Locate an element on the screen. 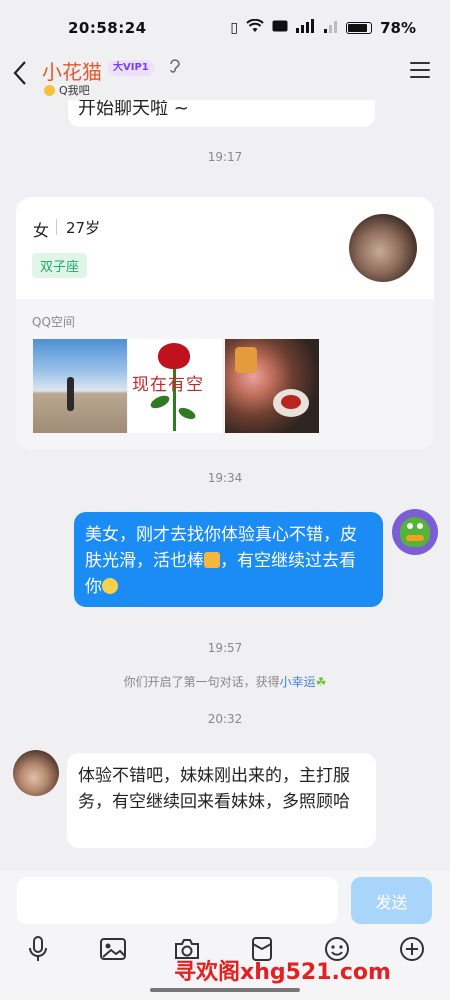 The width and height of the screenshot is (450, 1000). profile-age: 27岁 is located at coordinates (83, 228).